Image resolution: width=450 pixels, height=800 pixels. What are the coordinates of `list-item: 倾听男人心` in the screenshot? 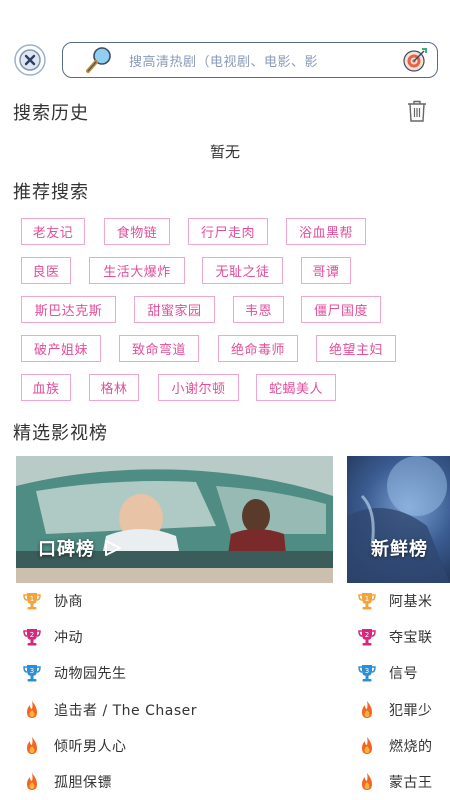 It's located at (74, 746).